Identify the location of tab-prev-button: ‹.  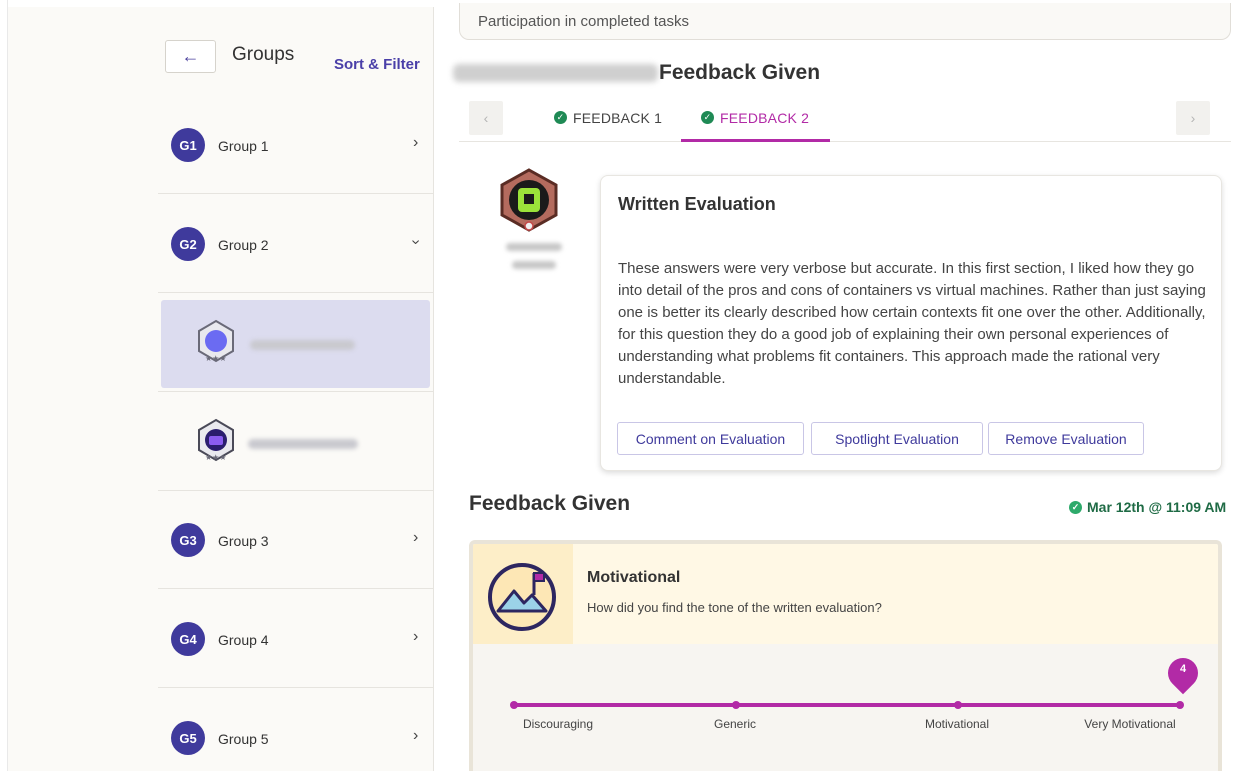
(486, 118).